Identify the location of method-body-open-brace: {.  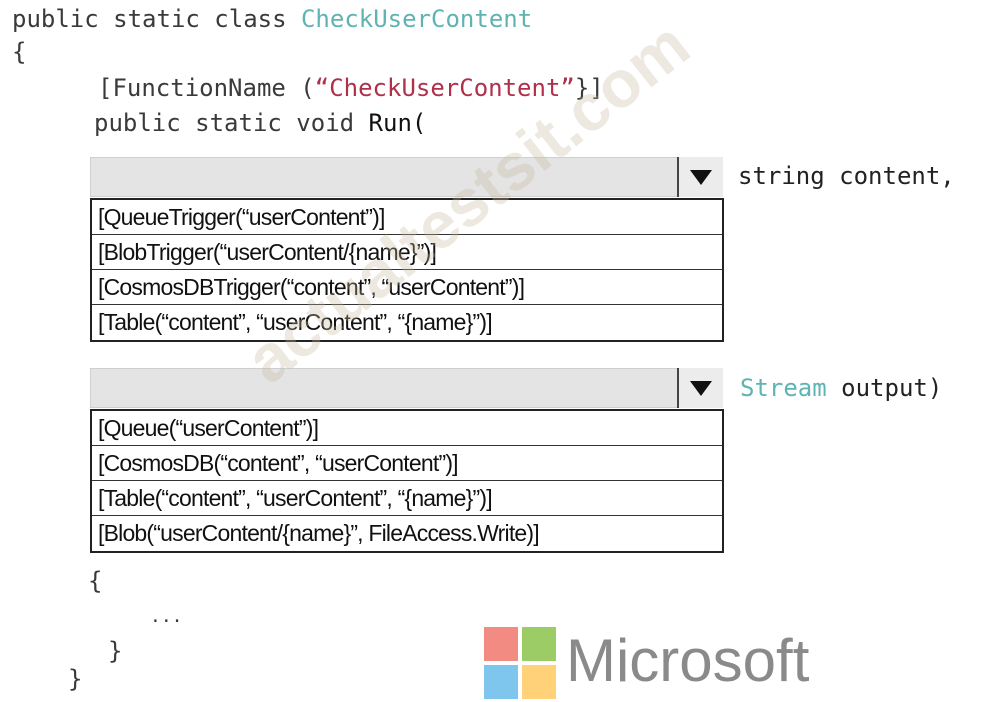
(95, 581).